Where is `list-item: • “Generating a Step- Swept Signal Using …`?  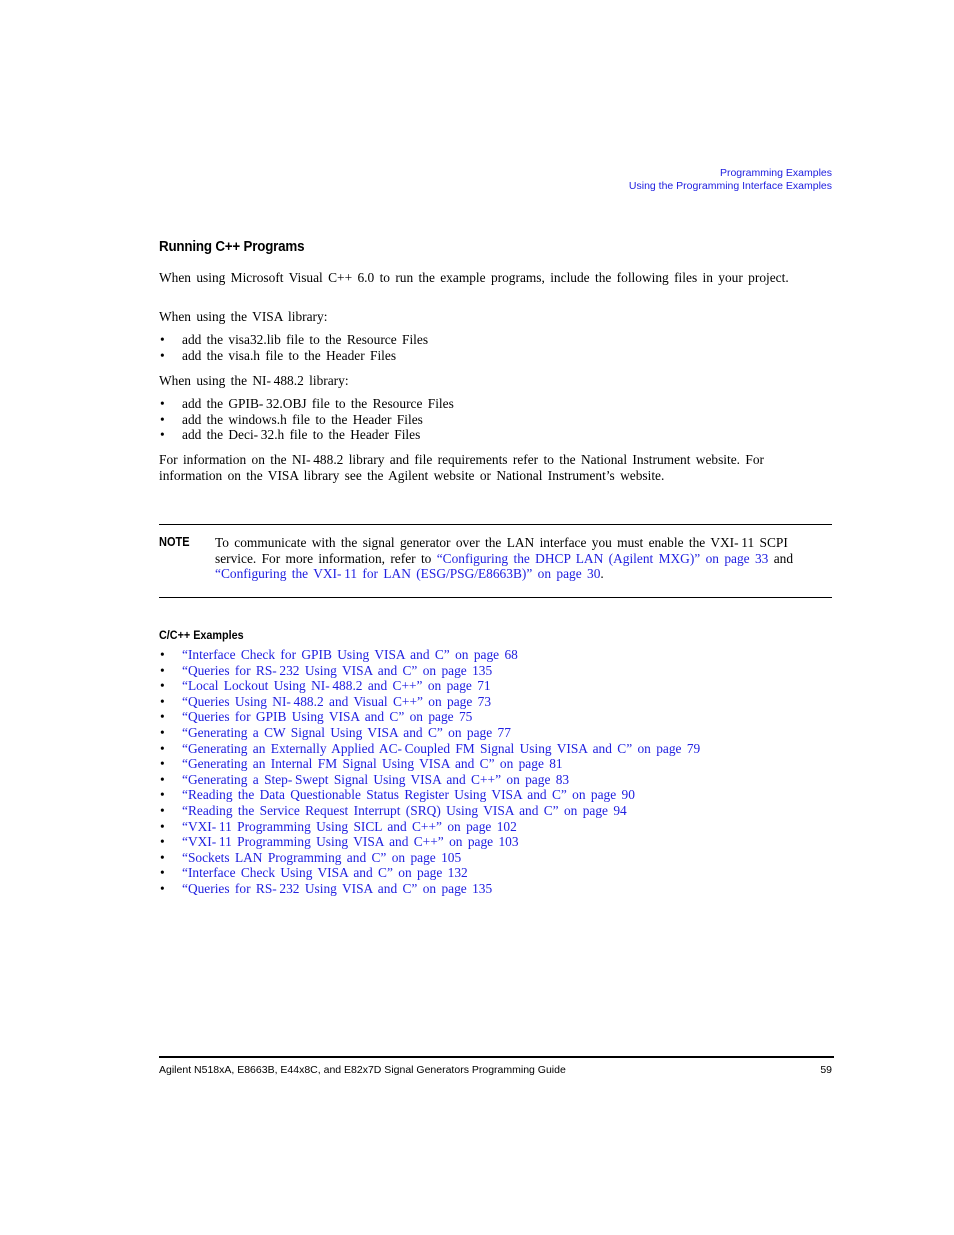
list-item: • “Generating a Step- Swept Signal Using … is located at coordinates (499, 780).